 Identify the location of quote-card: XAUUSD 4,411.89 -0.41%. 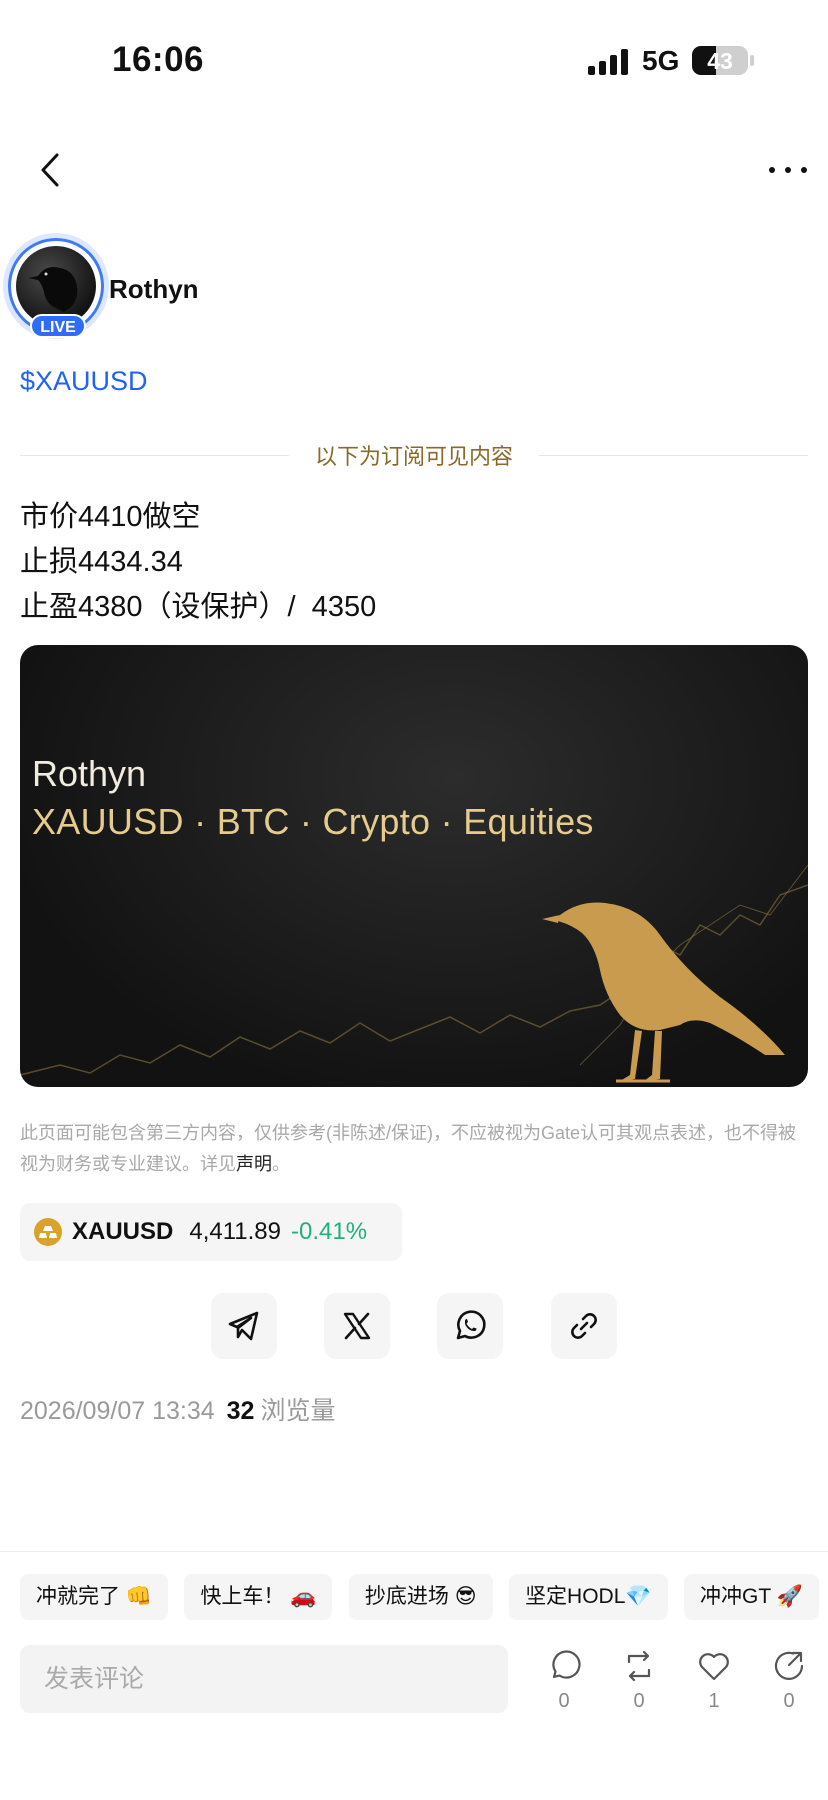
(211, 1232).